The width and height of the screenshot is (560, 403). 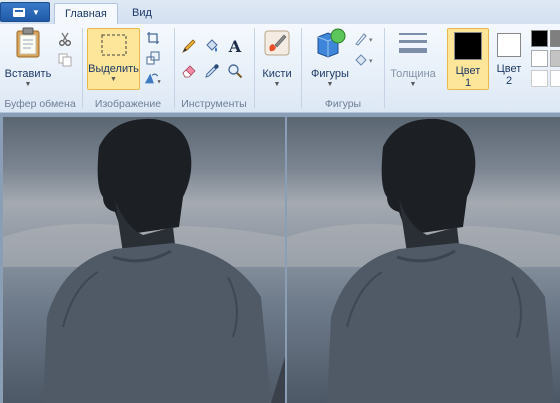 I want to click on copy-icon, so click(x=65, y=60).